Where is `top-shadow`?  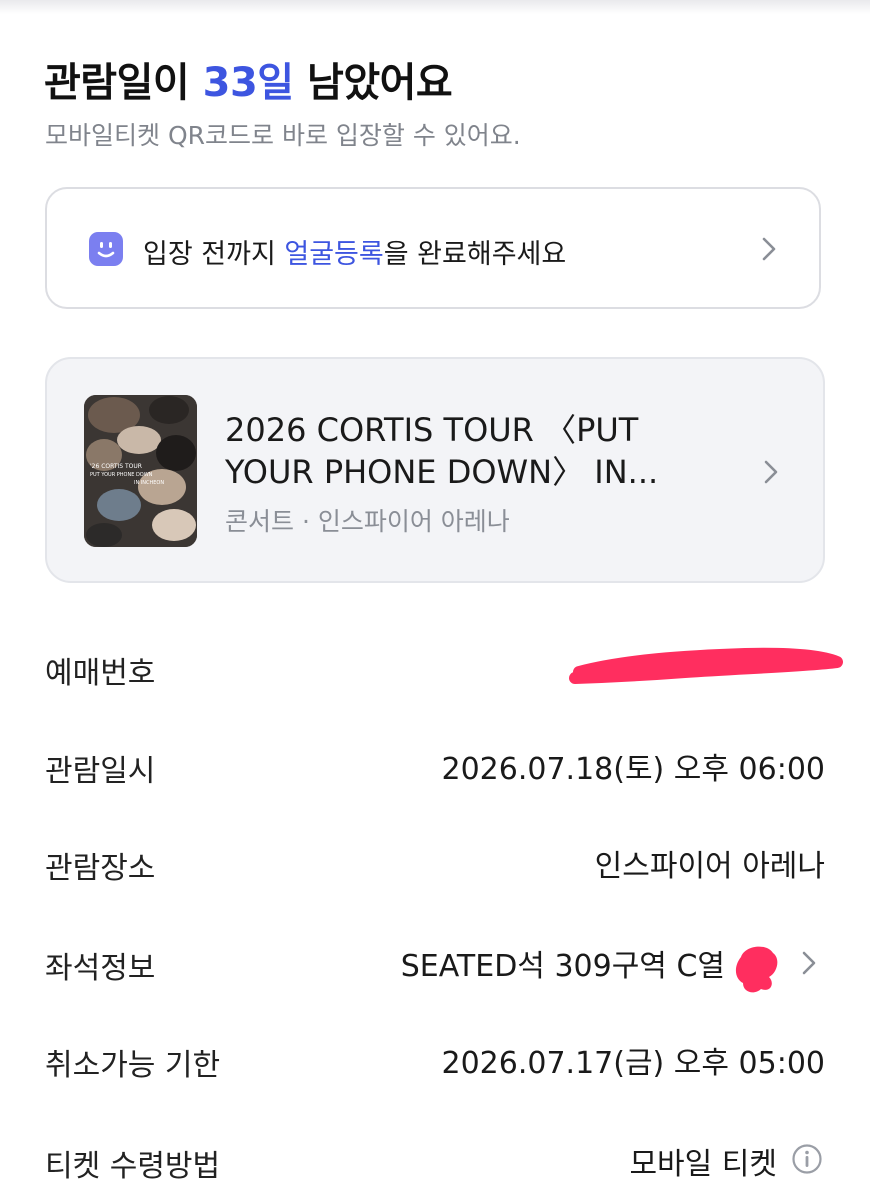 top-shadow is located at coordinates (435, 7).